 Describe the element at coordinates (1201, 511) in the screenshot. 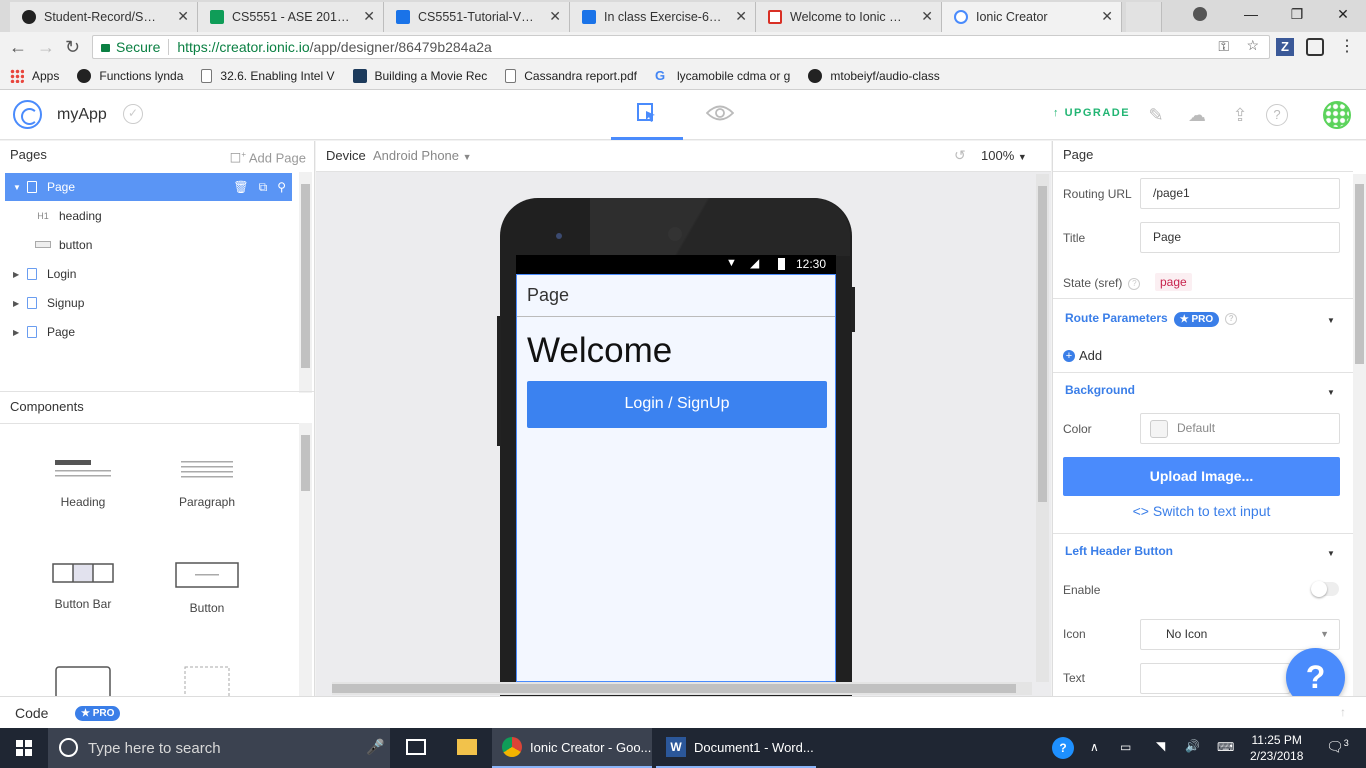

I see `switch-to-text-input-link: <> Switch to text input` at that location.